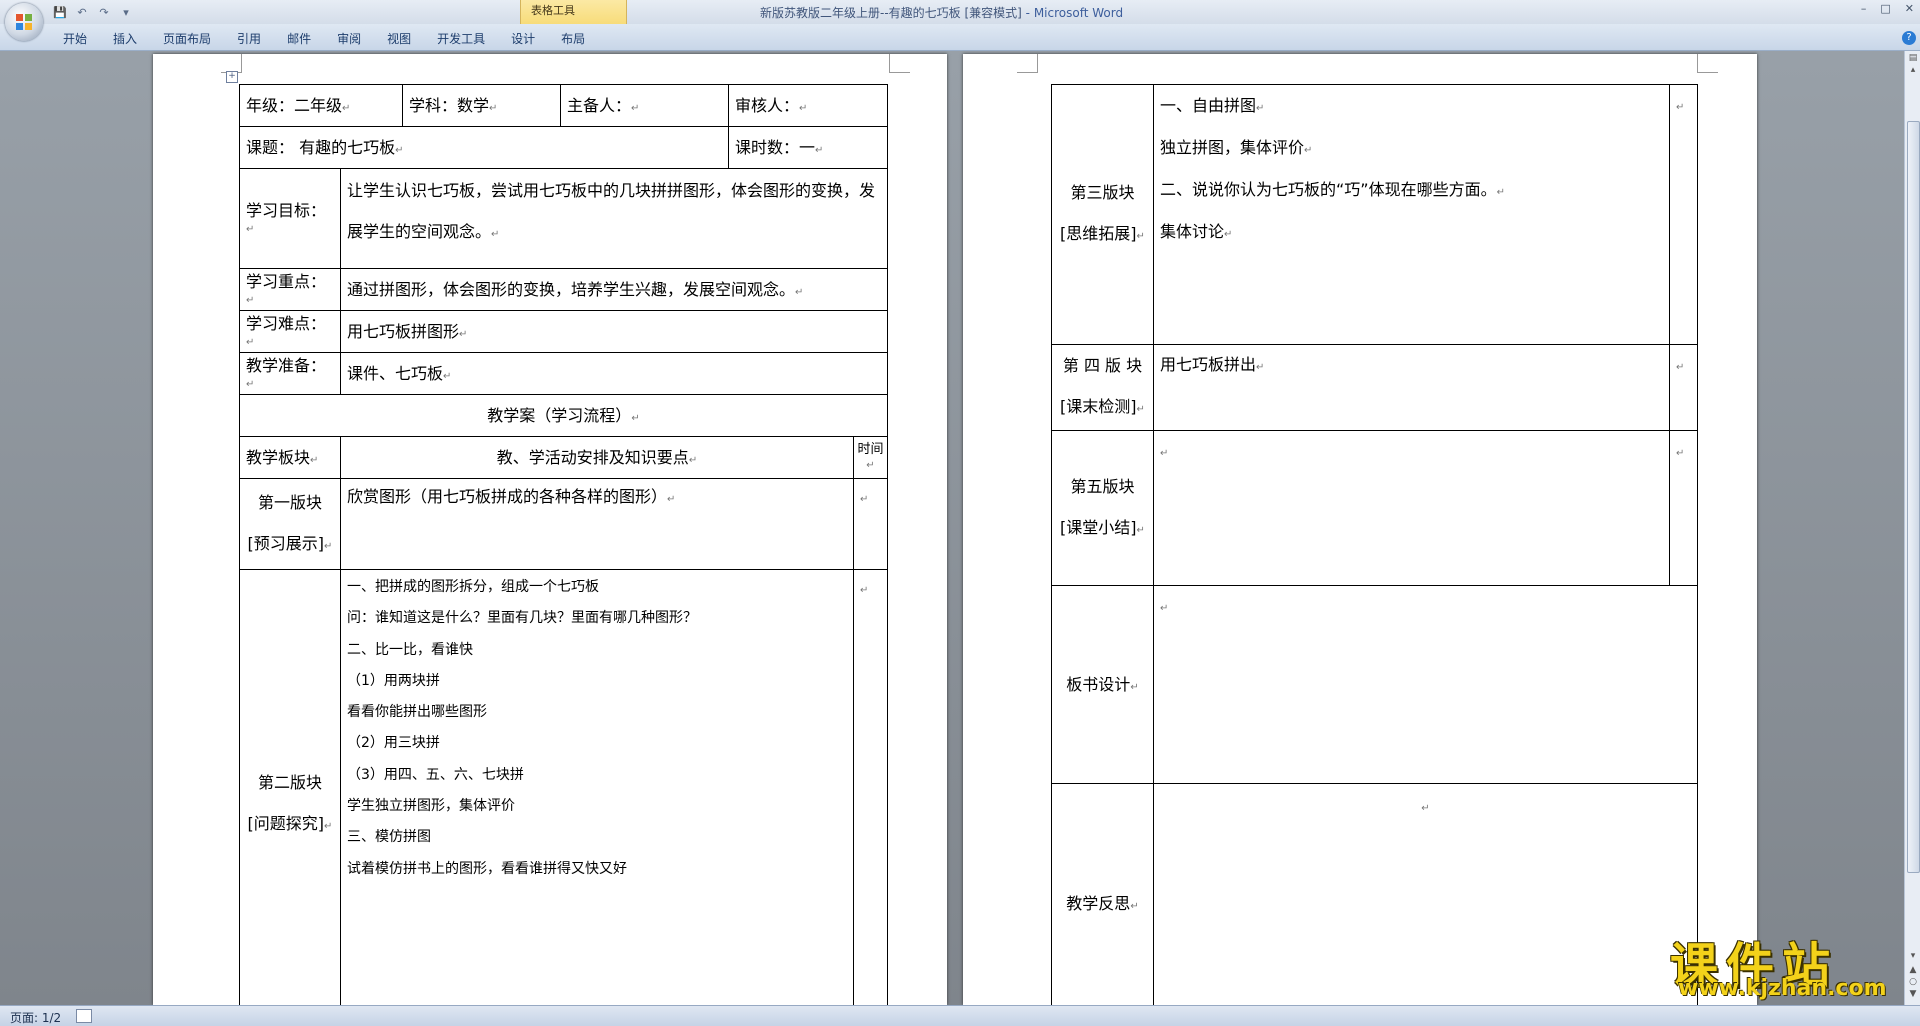 The image size is (1920, 1026). Describe the element at coordinates (395, 373) in the screenshot. I see `prep-text: 课件、七巧板` at that location.